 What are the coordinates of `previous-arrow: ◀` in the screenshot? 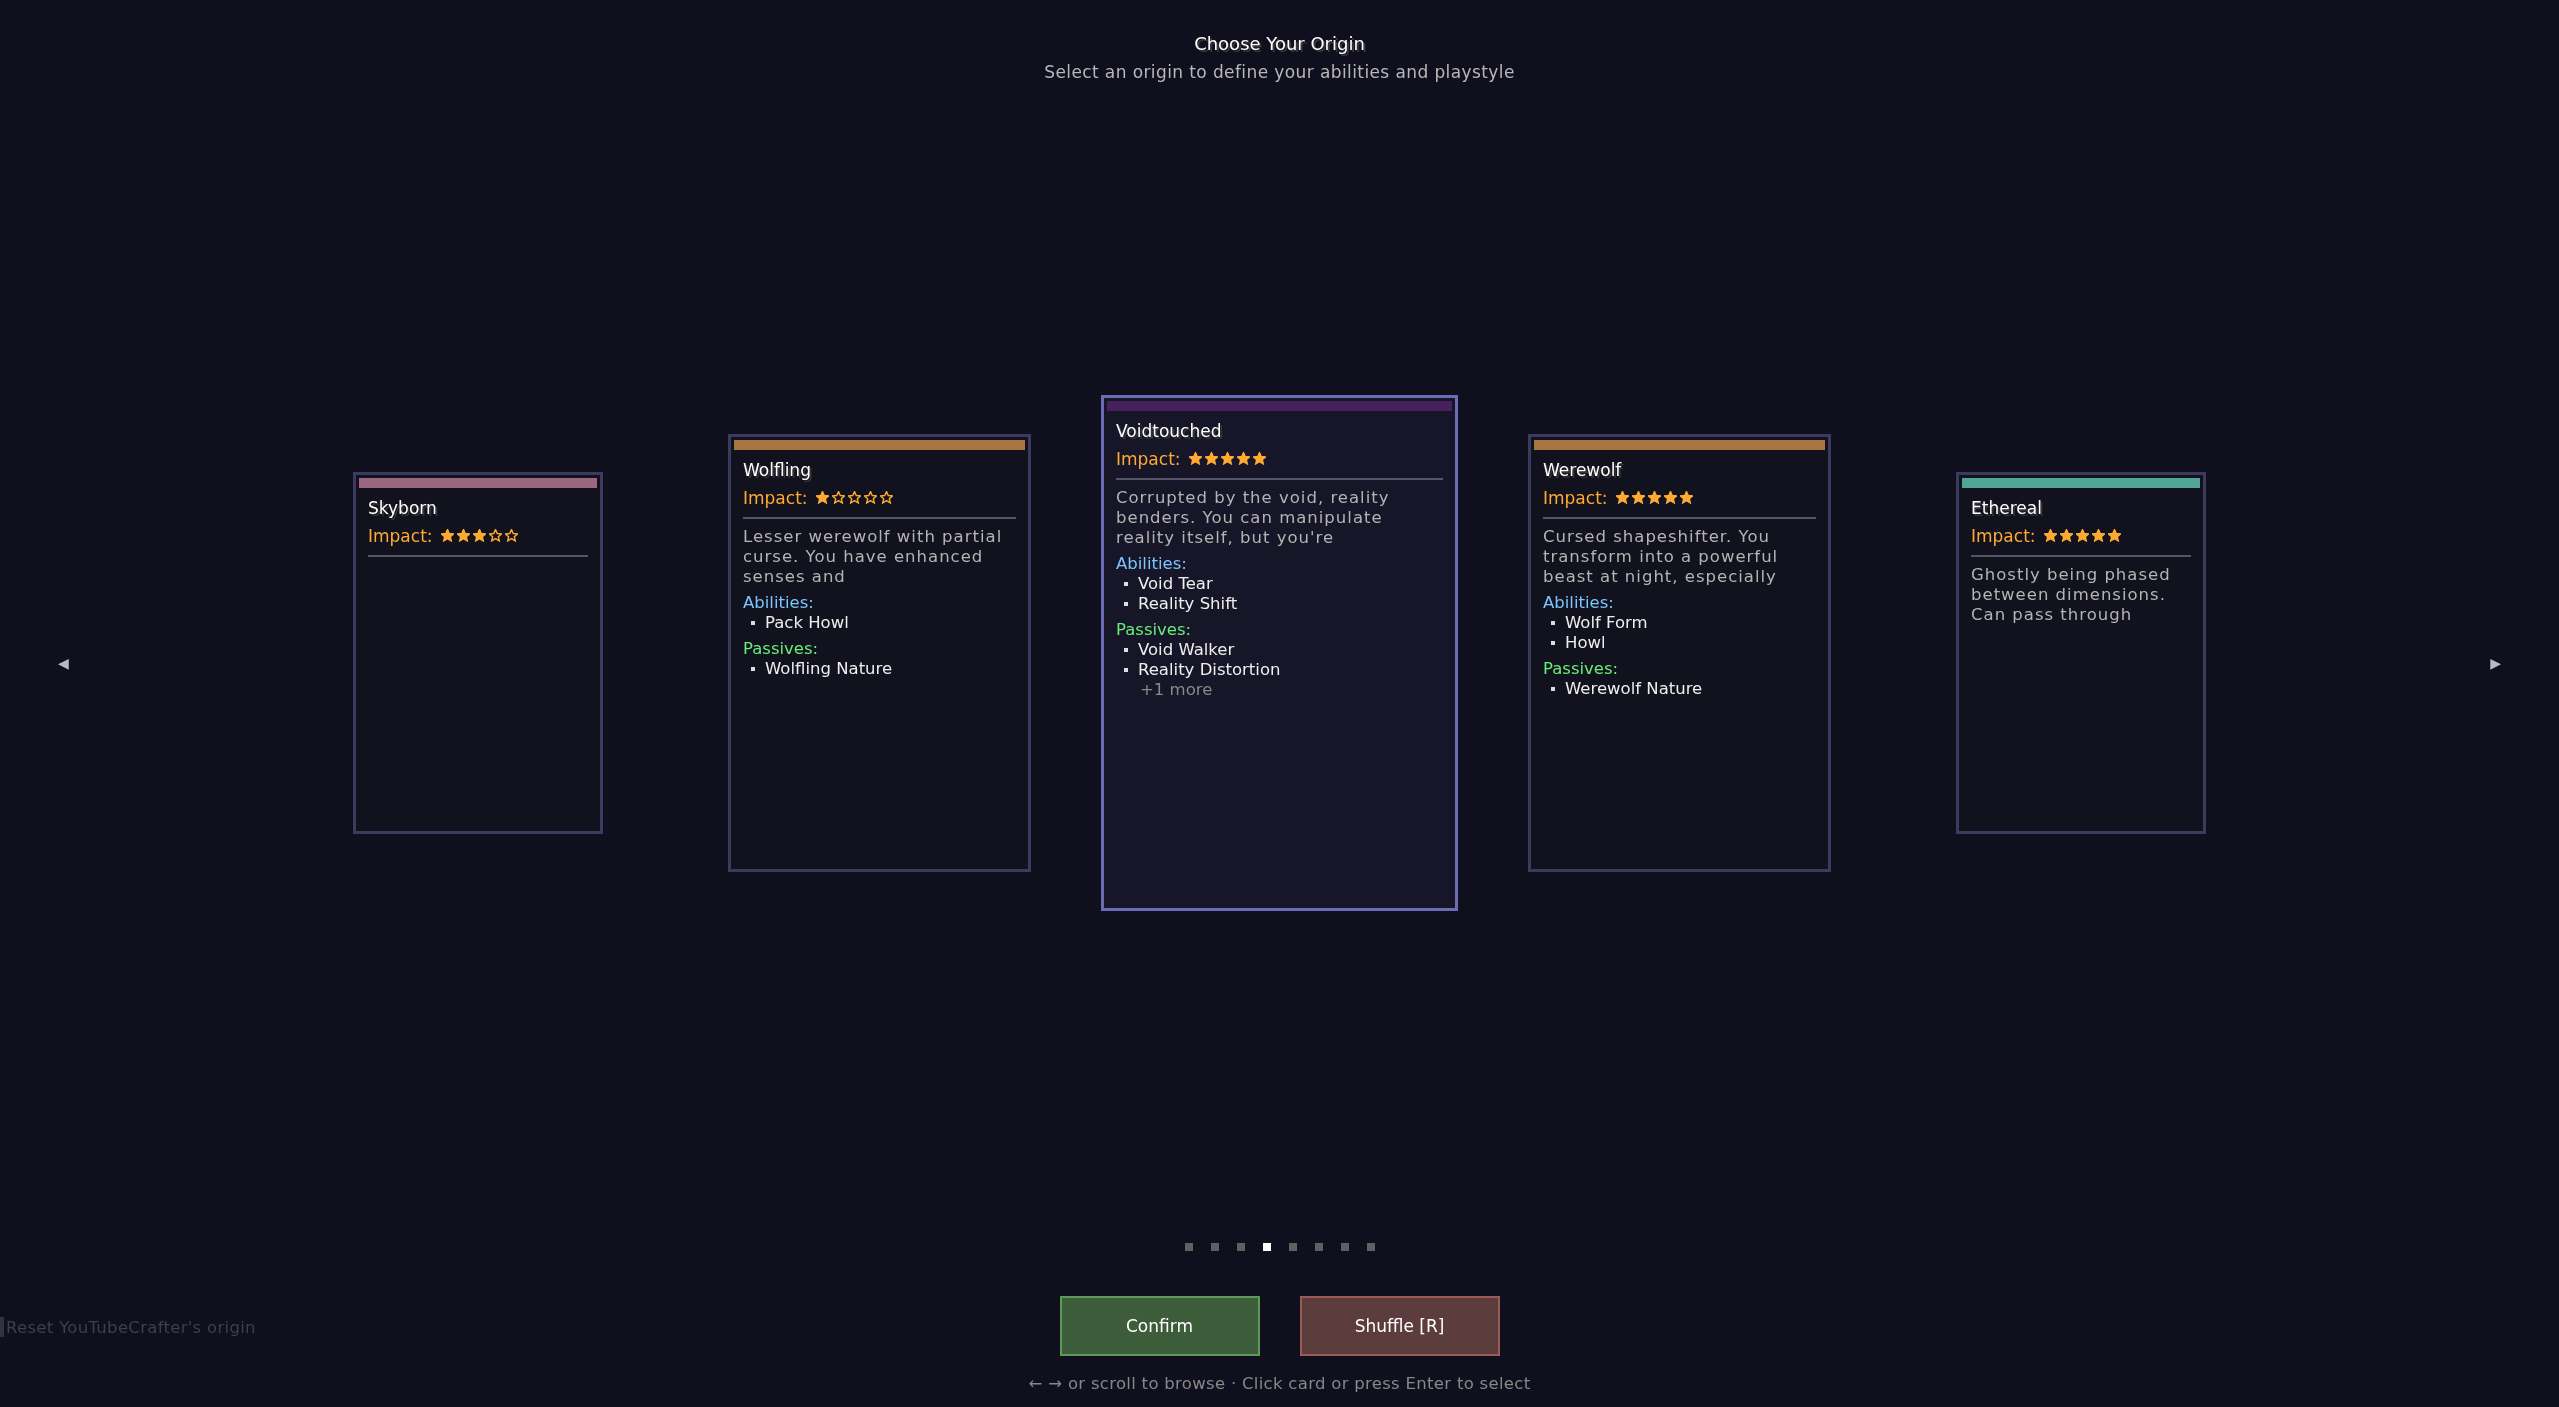 It's located at (63, 662).